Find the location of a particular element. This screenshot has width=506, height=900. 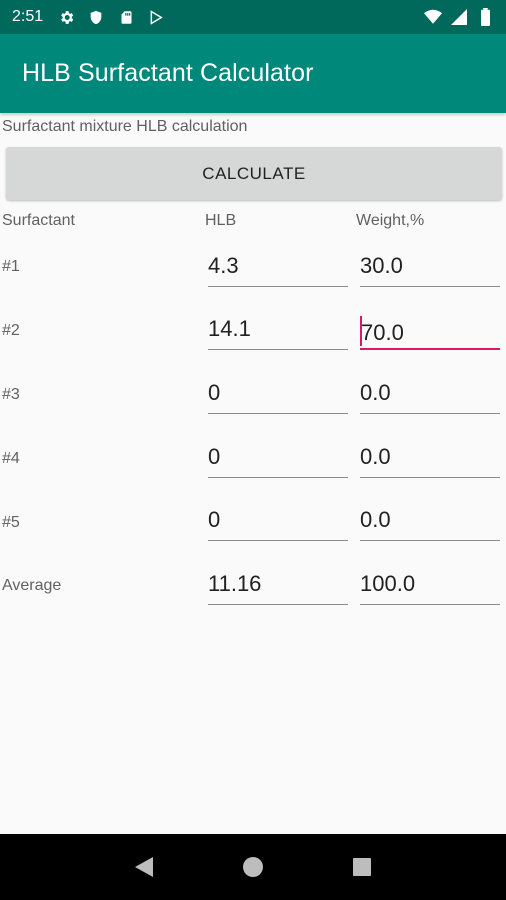

recents-icon is located at coordinates (362, 867).